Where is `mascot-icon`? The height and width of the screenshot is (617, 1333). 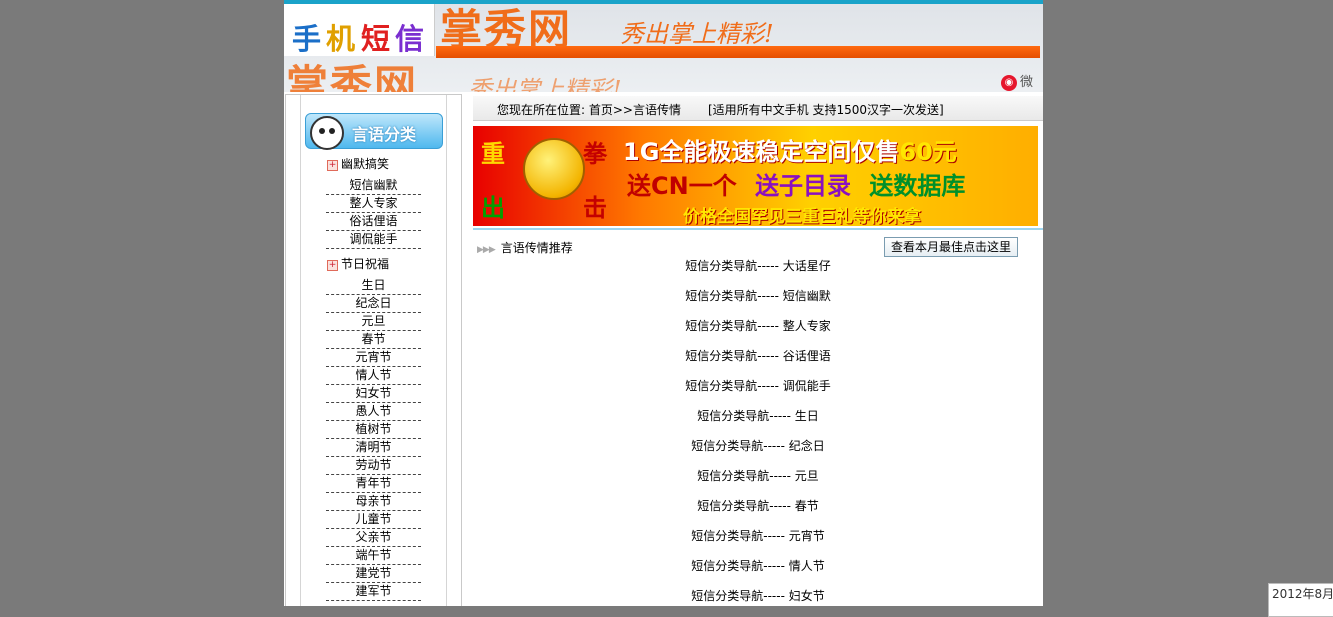 mascot-icon is located at coordinates (327, 133).